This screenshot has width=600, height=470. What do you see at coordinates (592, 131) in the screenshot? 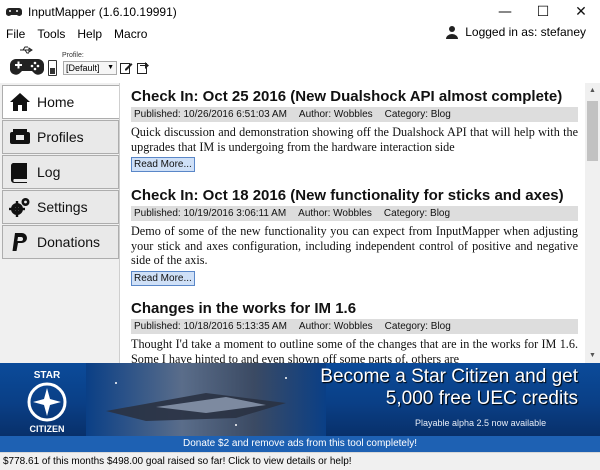
I see `scrollbar-thumb` at bounding box center [592, 131].